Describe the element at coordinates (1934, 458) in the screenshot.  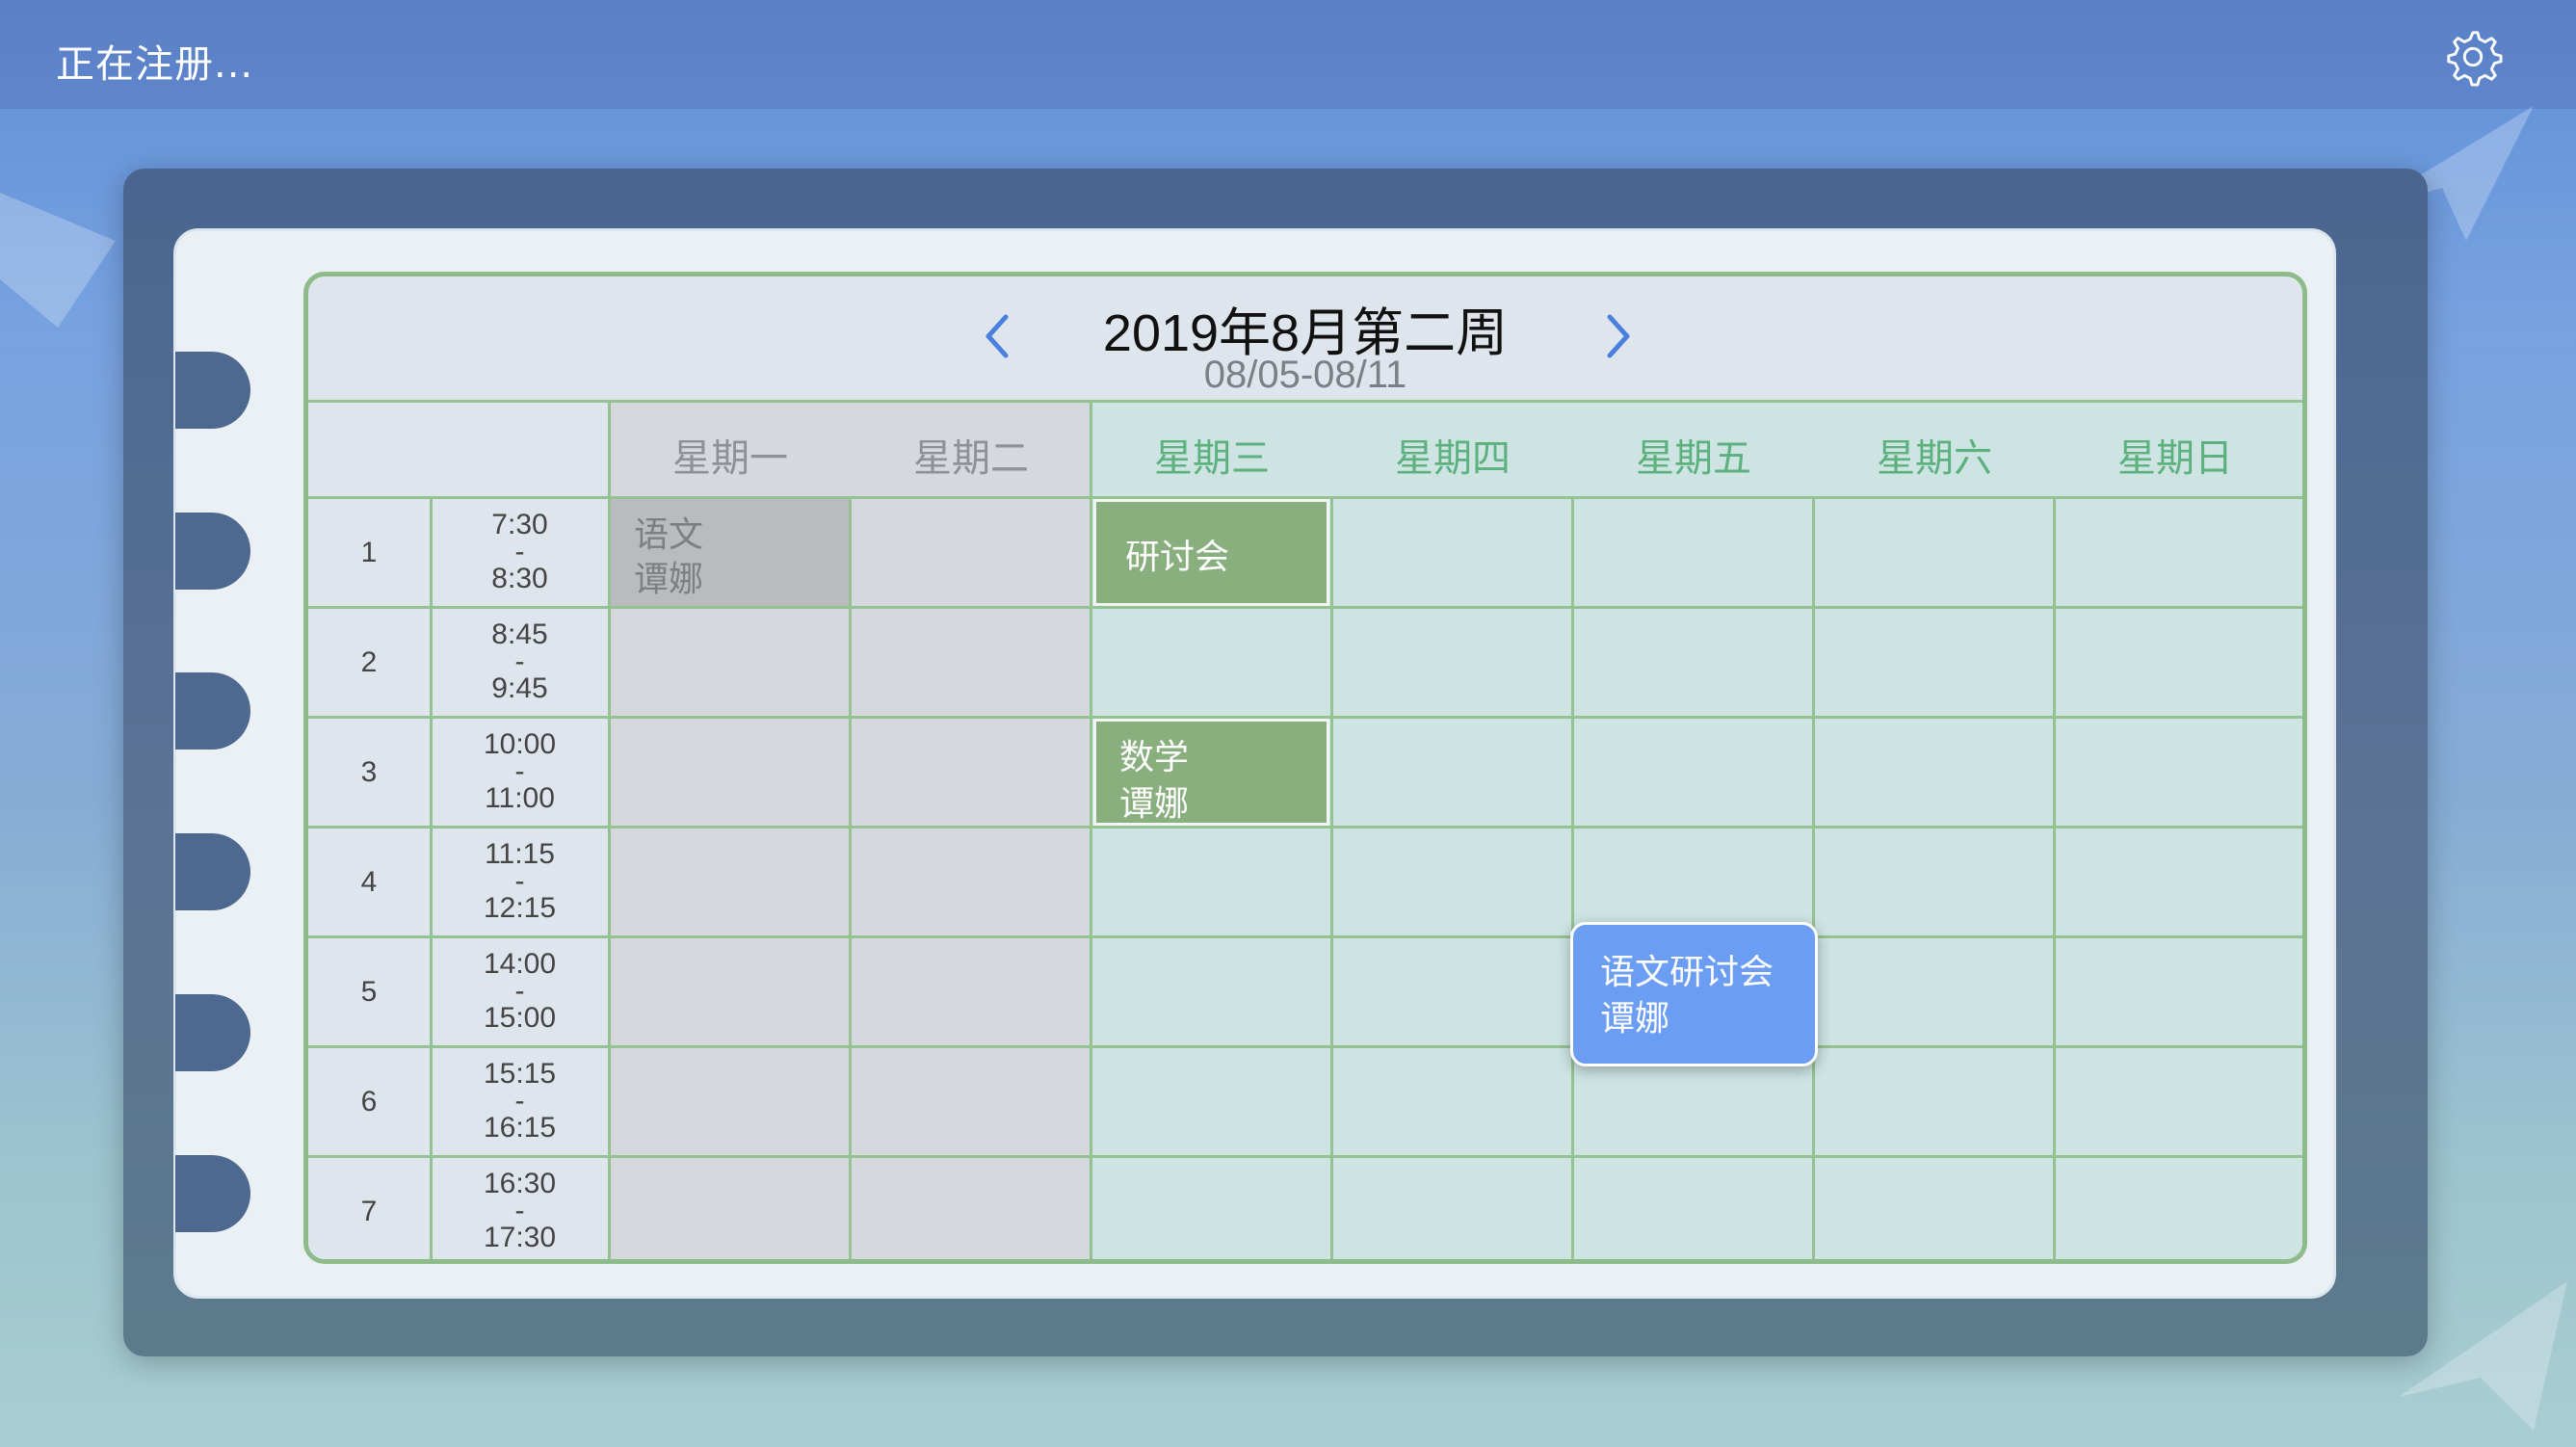
I see `day-header-sat: 星期六` at that location.